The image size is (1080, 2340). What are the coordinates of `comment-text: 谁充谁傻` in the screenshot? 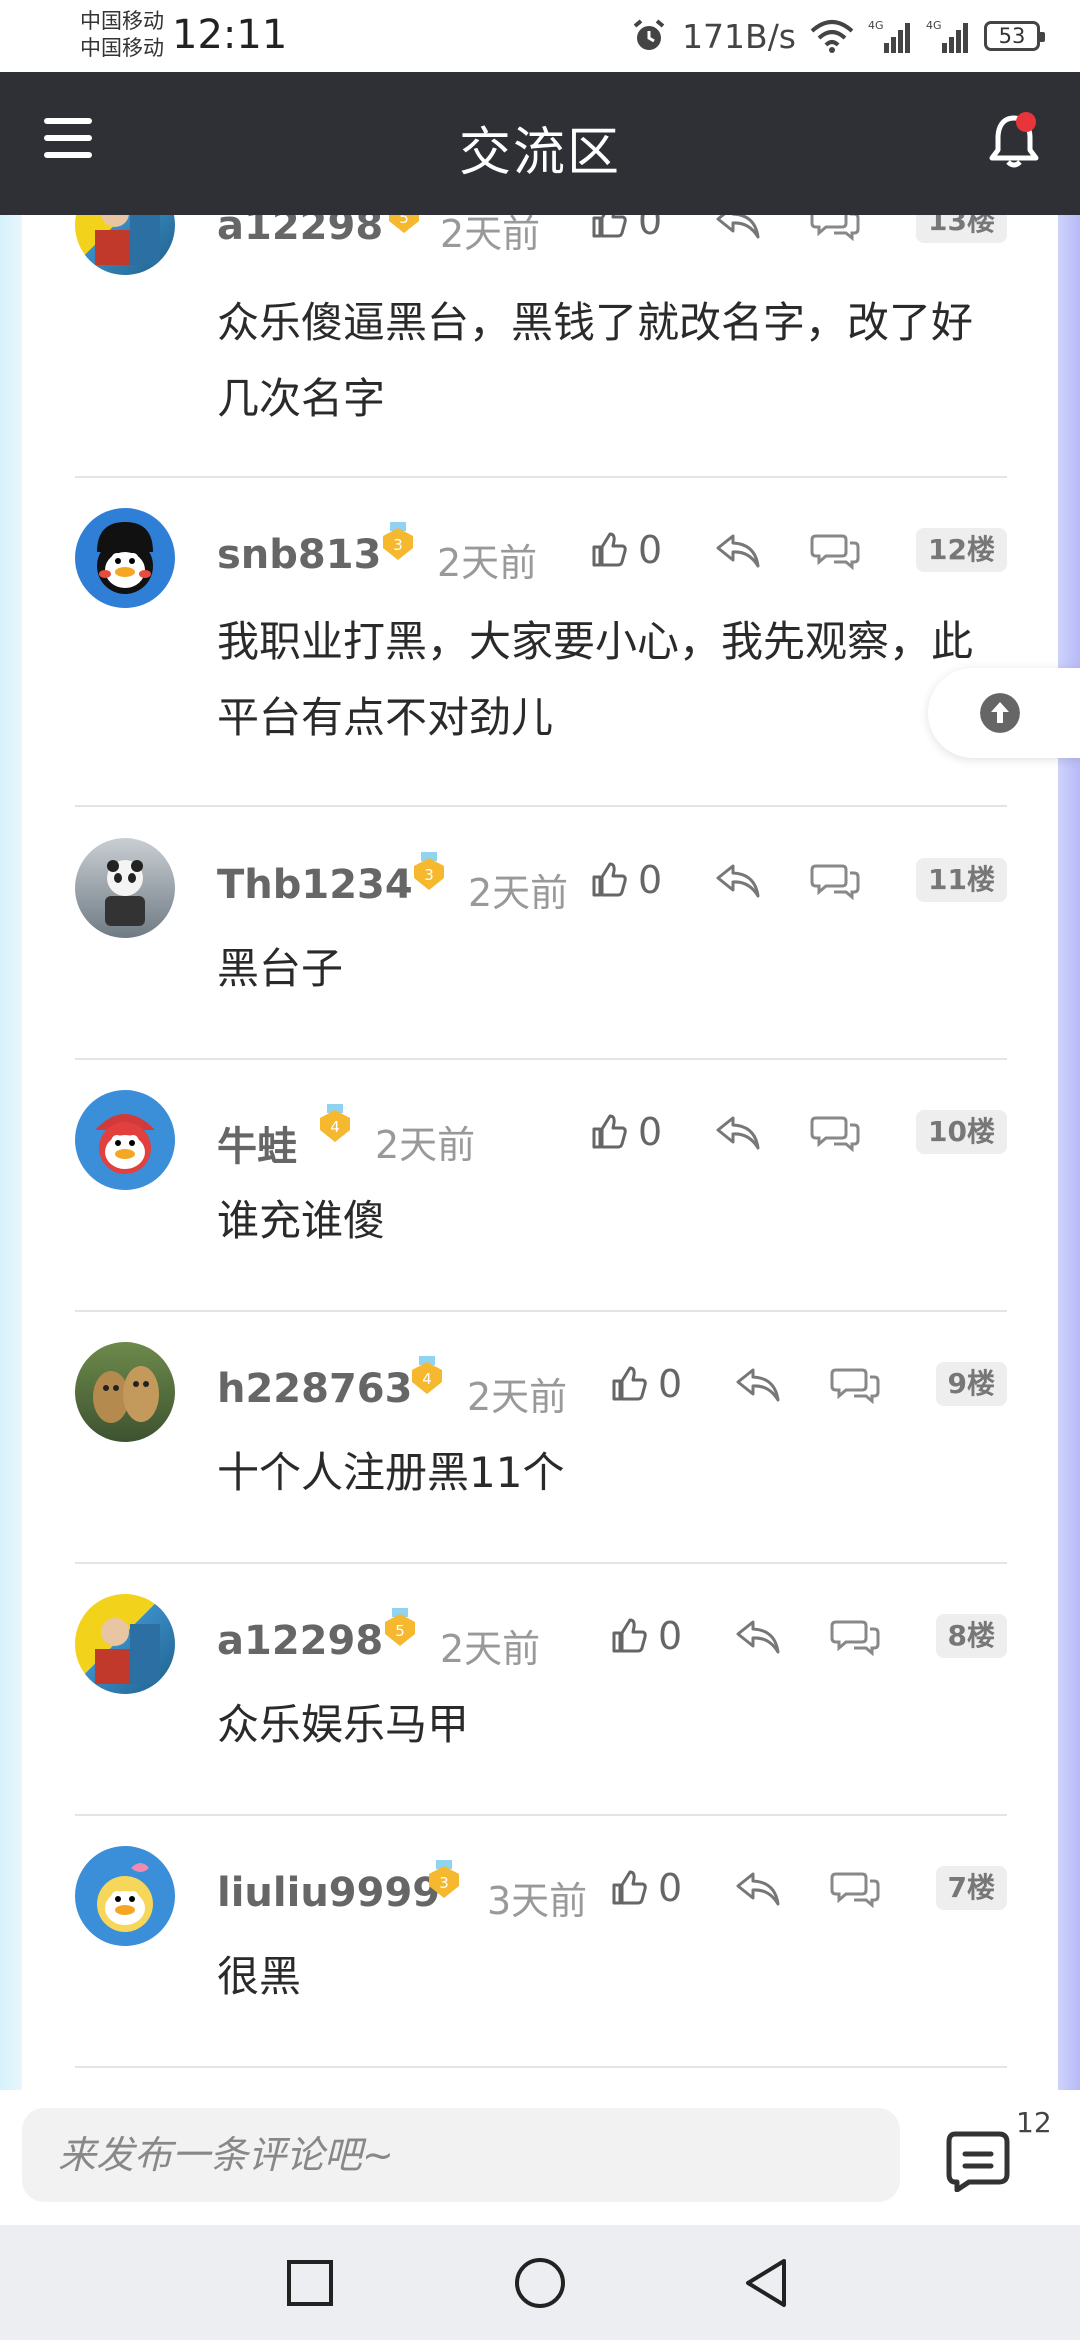 It's located at (301, 1220).